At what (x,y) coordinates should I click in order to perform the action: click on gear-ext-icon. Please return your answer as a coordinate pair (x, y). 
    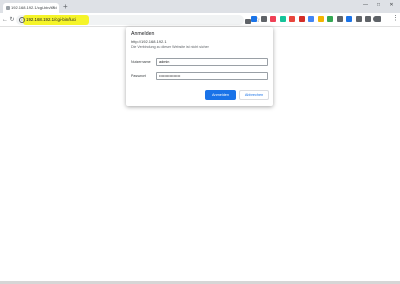
    Looking at the image, I should click on (254, 19).